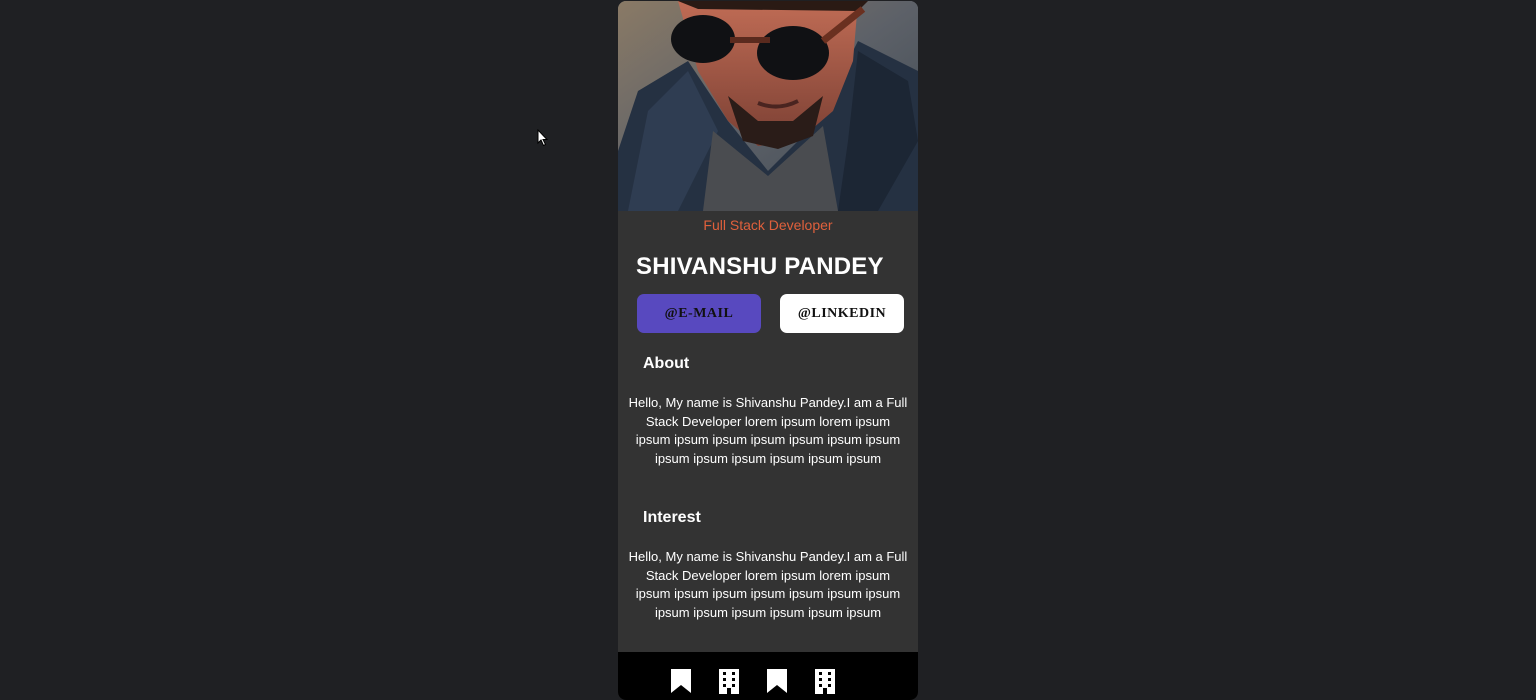  I want to click on linkedin-button: @LINKEDIN, so click(842, 313).